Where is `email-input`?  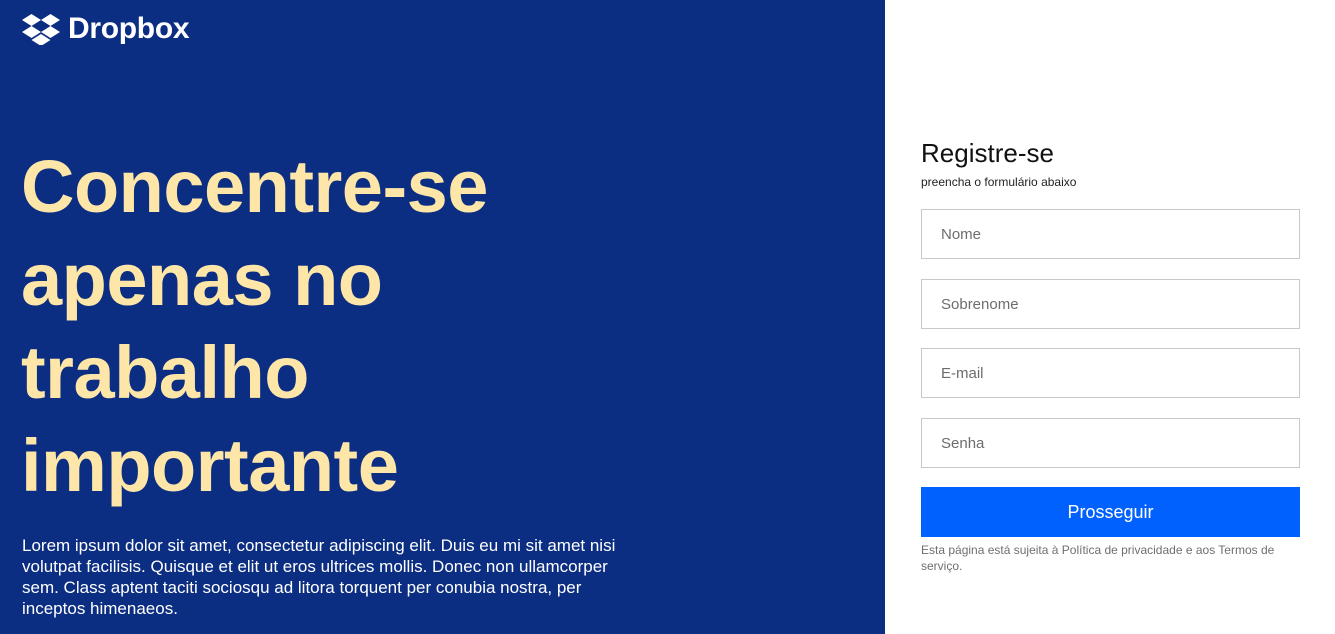
email-input is located at coordinates (1110, 373).